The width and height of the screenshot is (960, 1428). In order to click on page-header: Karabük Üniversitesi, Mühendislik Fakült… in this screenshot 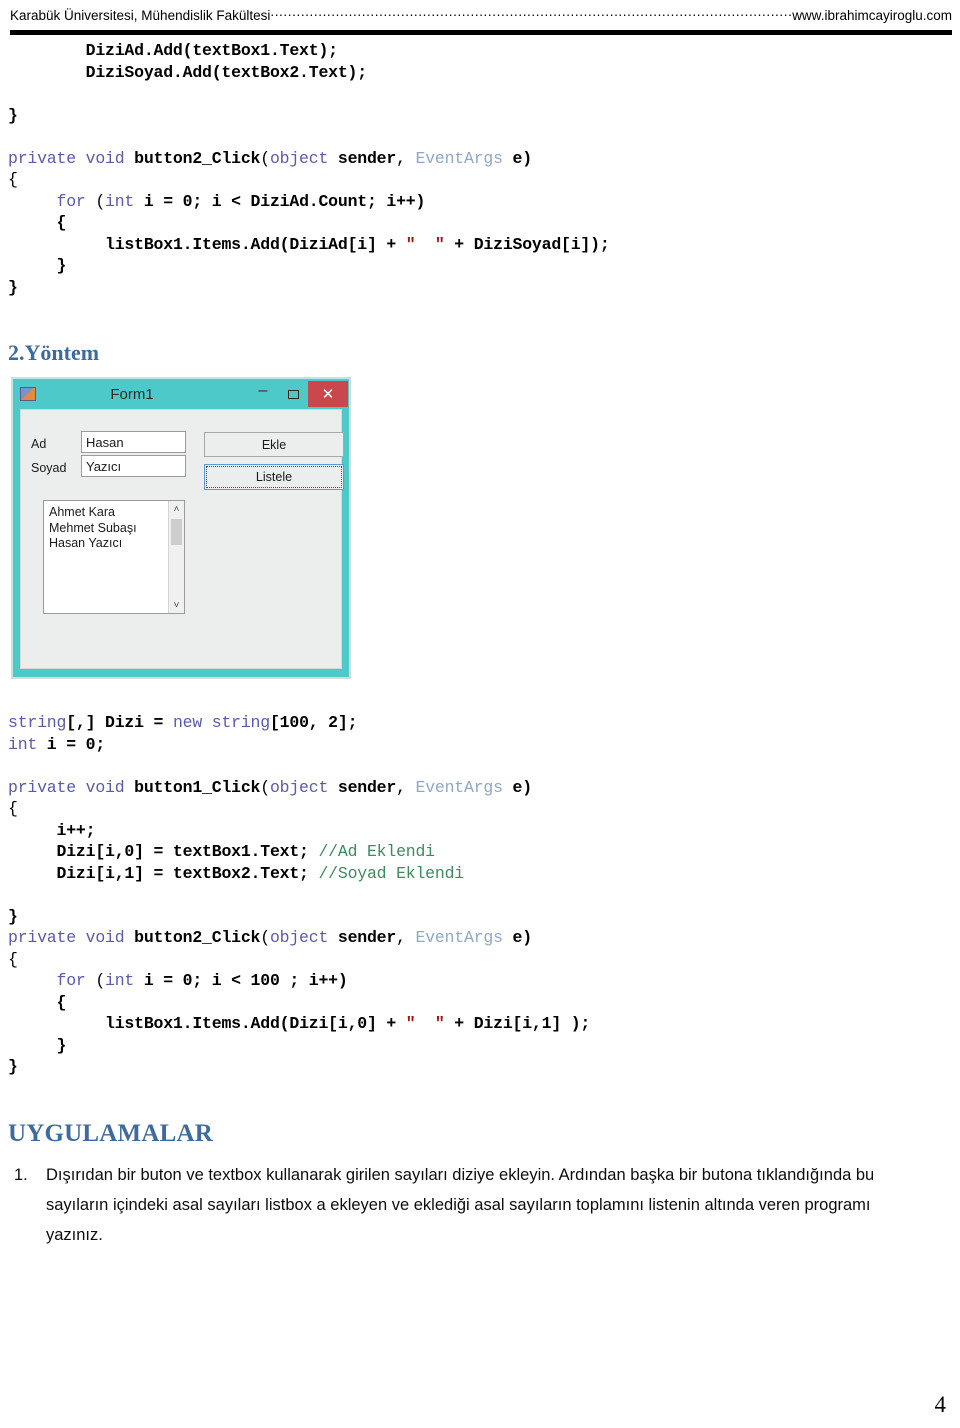, I will do `click(481, 18)`.